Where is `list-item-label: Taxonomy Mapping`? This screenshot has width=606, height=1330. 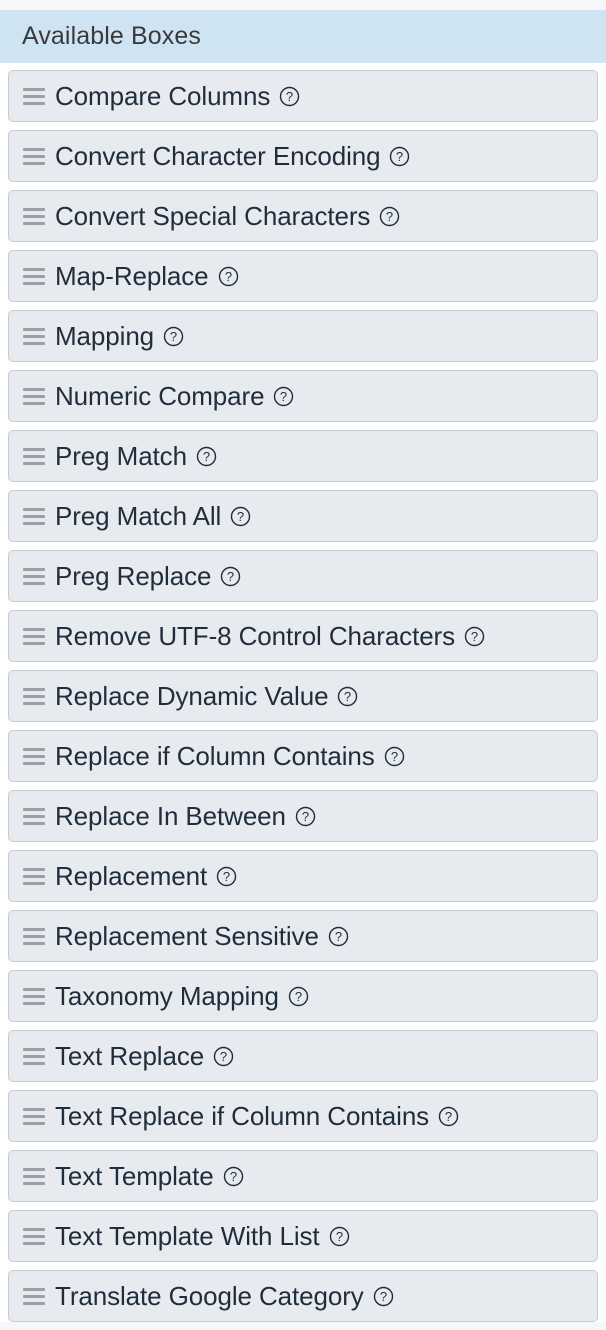
list-item-label: Taxonomy Mapping is located at coordinates (167, 996).